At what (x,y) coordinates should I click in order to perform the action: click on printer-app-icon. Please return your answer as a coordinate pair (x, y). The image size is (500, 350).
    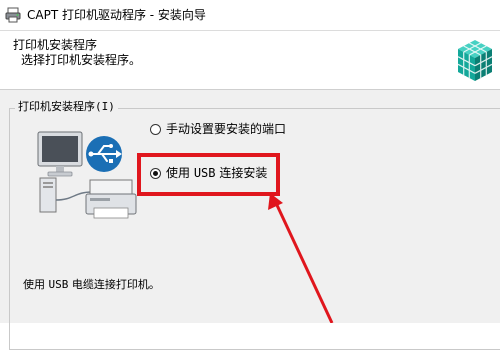
    Looking at the image, I should click on (13, 15).